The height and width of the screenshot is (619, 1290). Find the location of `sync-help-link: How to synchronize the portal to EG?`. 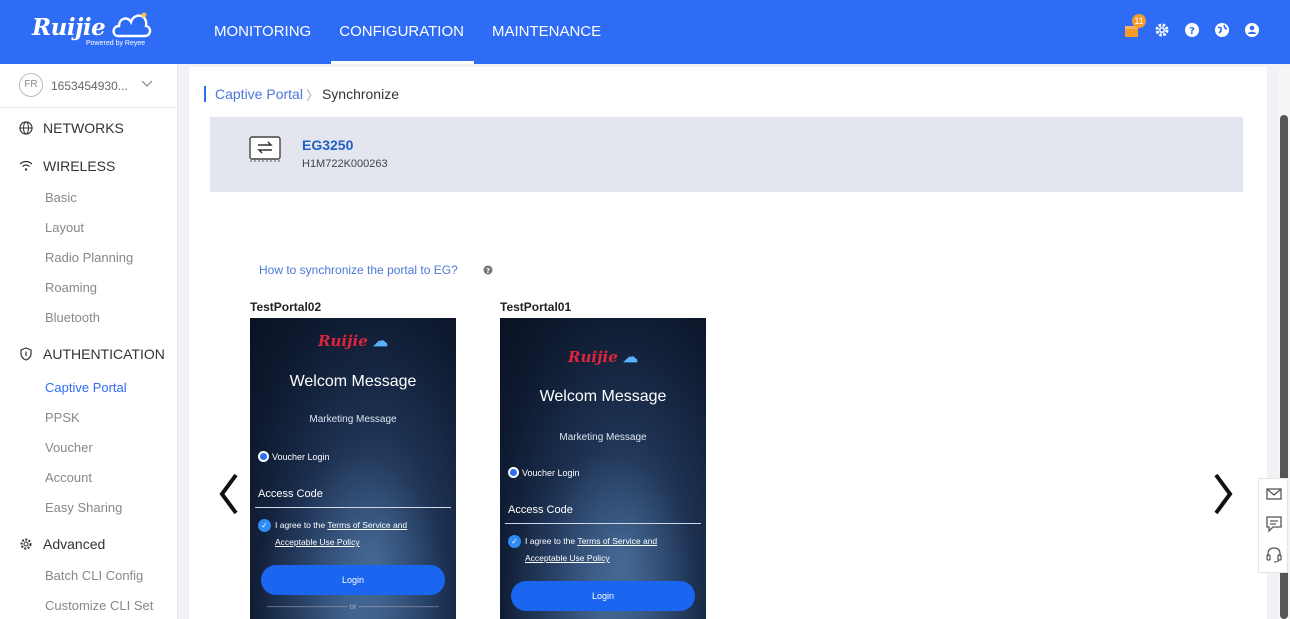

sync-help-link: How to synchronize the portal to EG? is located at coordinates (358, 270).